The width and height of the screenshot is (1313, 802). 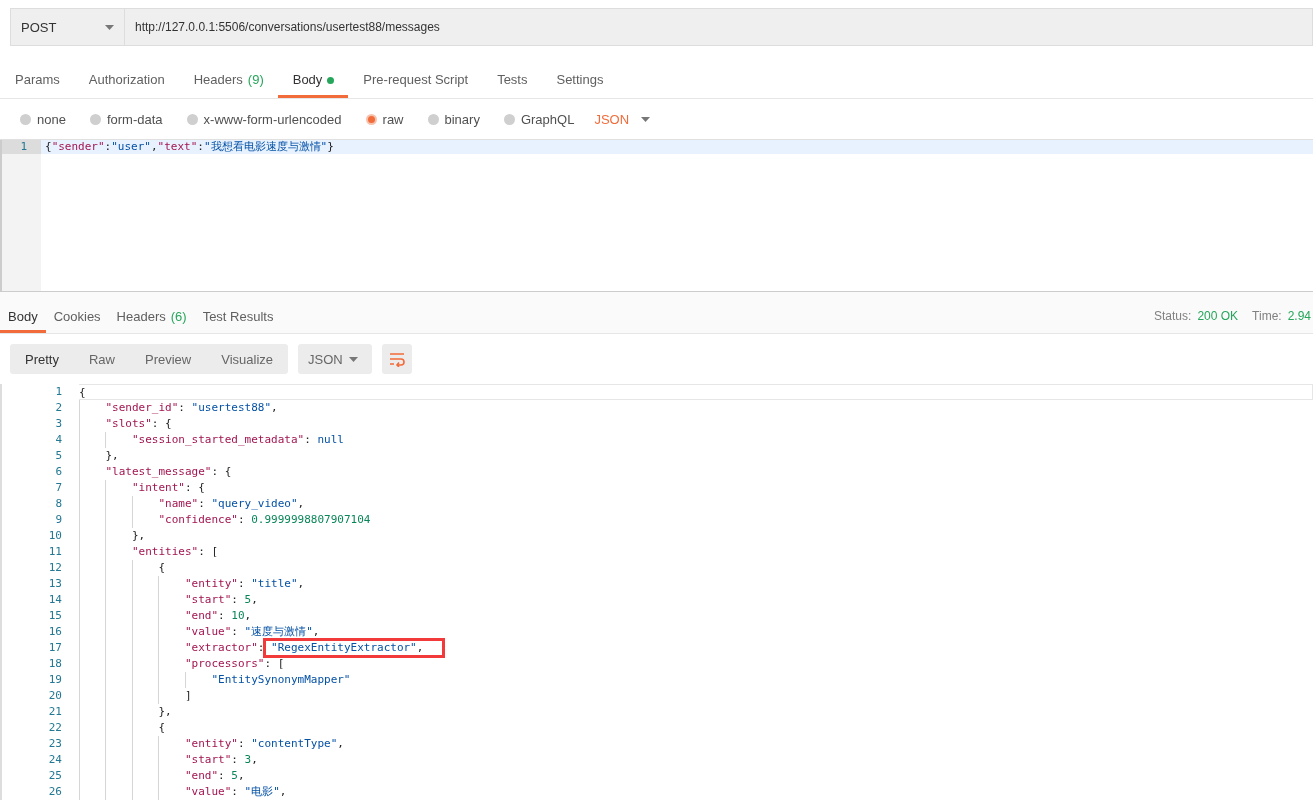 I want to click on line-number: 7, so click(x=58, y=488).